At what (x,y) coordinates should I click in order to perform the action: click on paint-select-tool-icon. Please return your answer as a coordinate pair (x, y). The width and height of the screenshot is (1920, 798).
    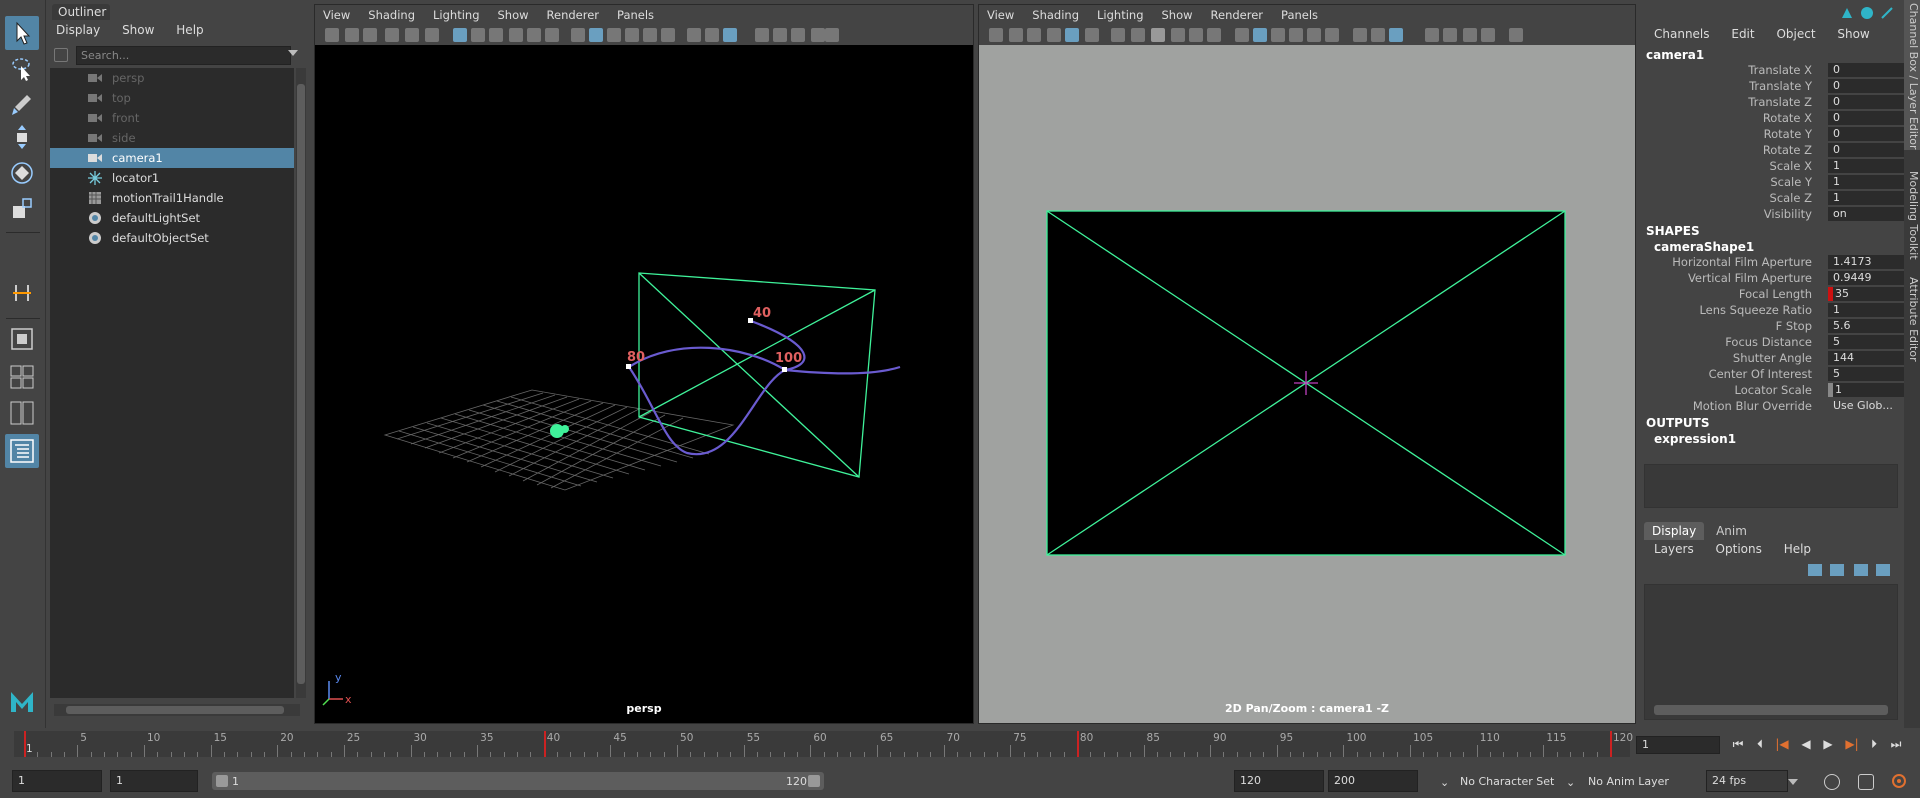
    Looking at the image, I should click on (22, 105).